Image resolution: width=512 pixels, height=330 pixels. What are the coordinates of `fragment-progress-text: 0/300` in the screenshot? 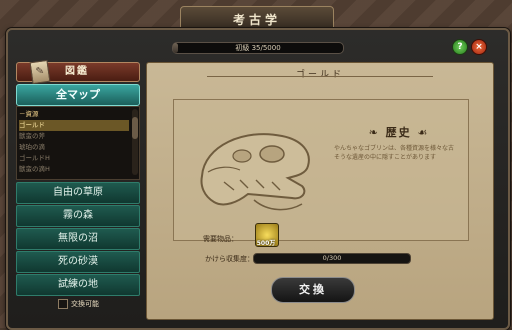 It's located at (332, 258).